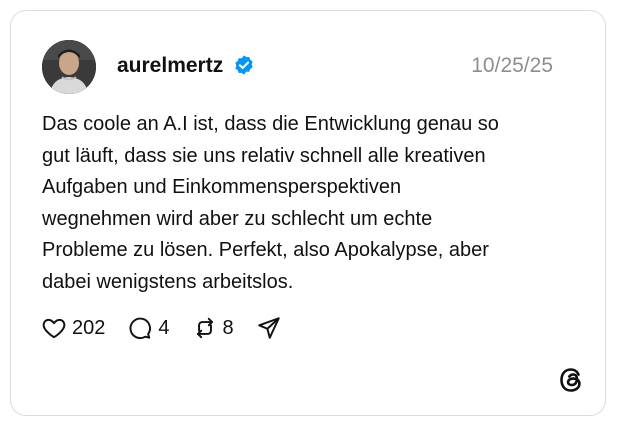 This screenshot has height=430, width=620. What do you see at coordinates (54, 328) in the screenshot?
I see `heart-icon` at bounding box center [54, 328].